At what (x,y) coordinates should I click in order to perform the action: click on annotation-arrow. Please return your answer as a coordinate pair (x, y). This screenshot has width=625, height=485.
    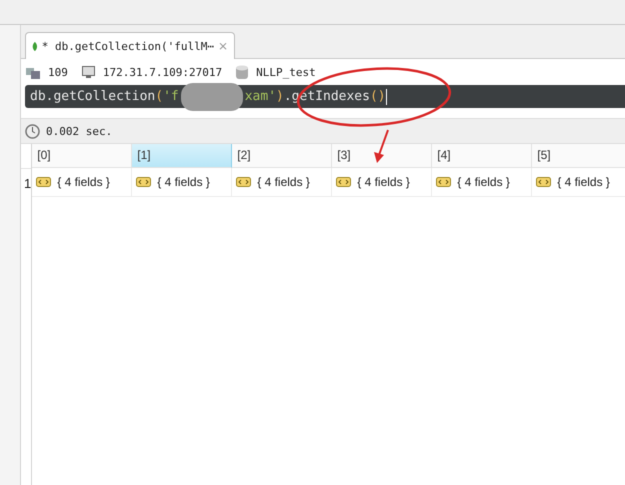
    Looking at the image, I should click on (381, 146).